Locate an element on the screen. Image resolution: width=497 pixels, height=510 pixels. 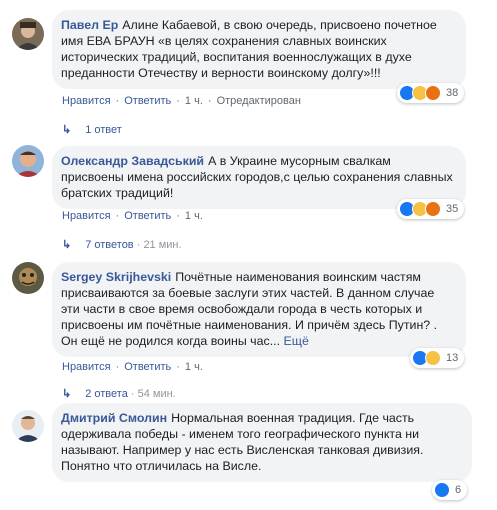
comment-author: Дмитрий Смолин is located at coordinates (114, 418).